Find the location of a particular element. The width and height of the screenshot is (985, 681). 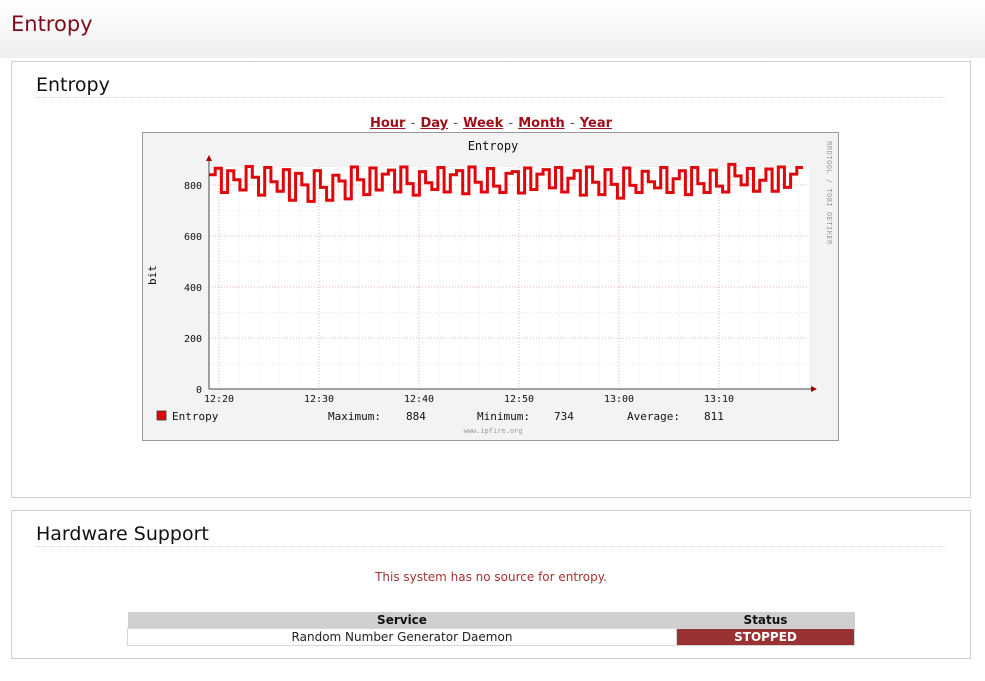

link-hour: Hour is located at coordinates (387, 123).